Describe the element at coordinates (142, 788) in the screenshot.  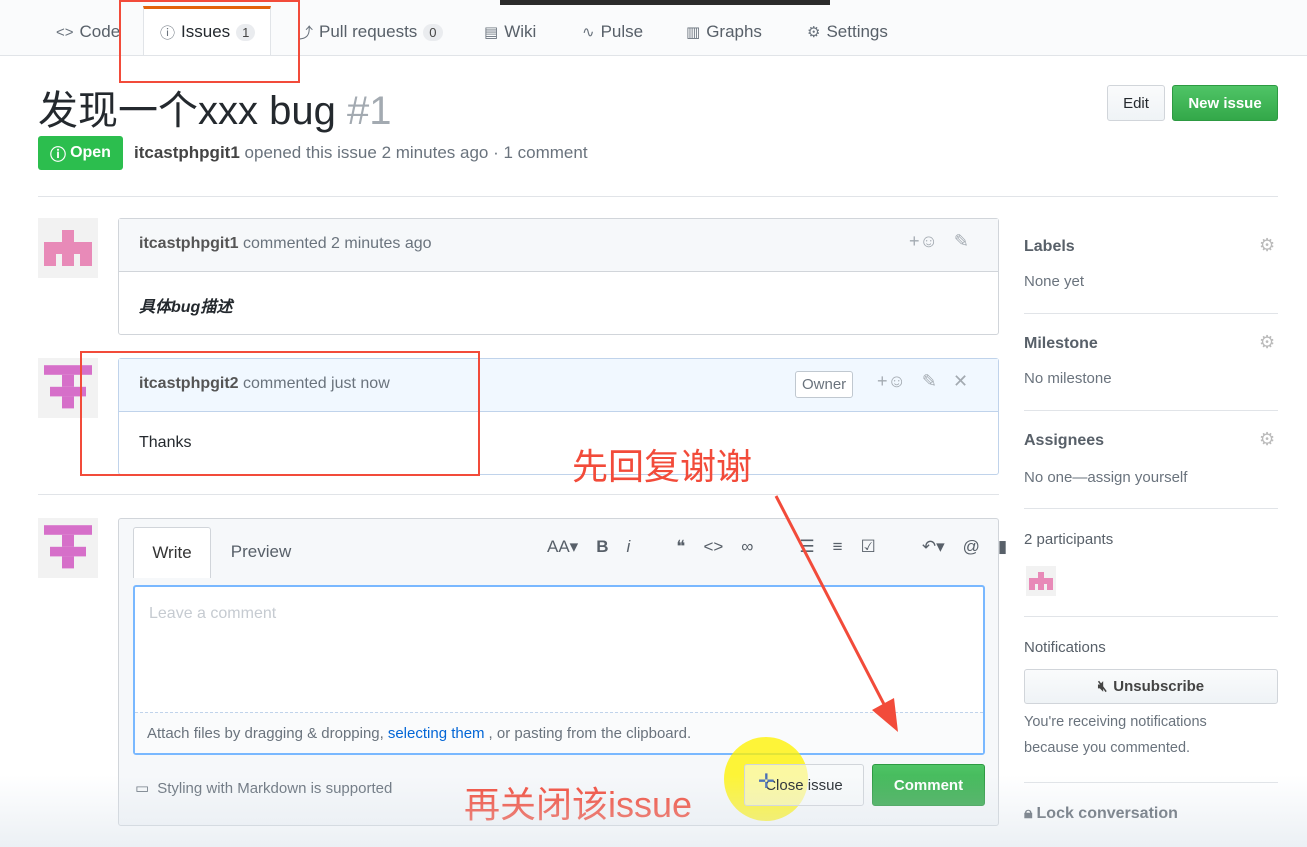
I see `markdown-icon: ▭` at that location.